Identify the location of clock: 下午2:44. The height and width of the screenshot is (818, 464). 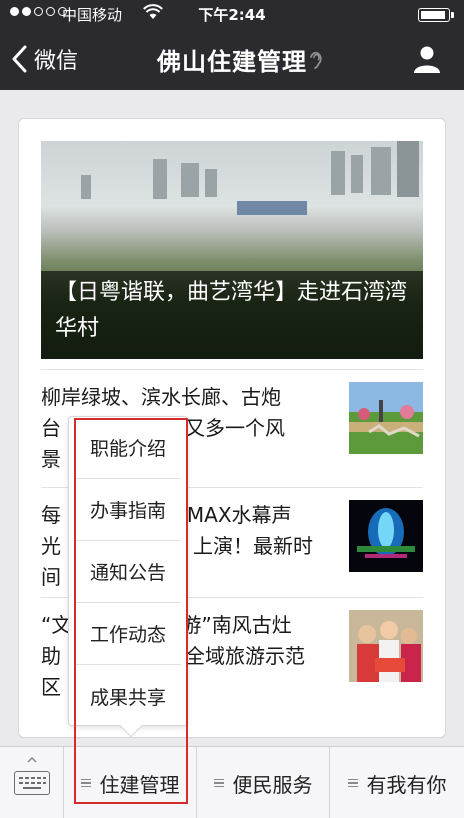
(232, 15).